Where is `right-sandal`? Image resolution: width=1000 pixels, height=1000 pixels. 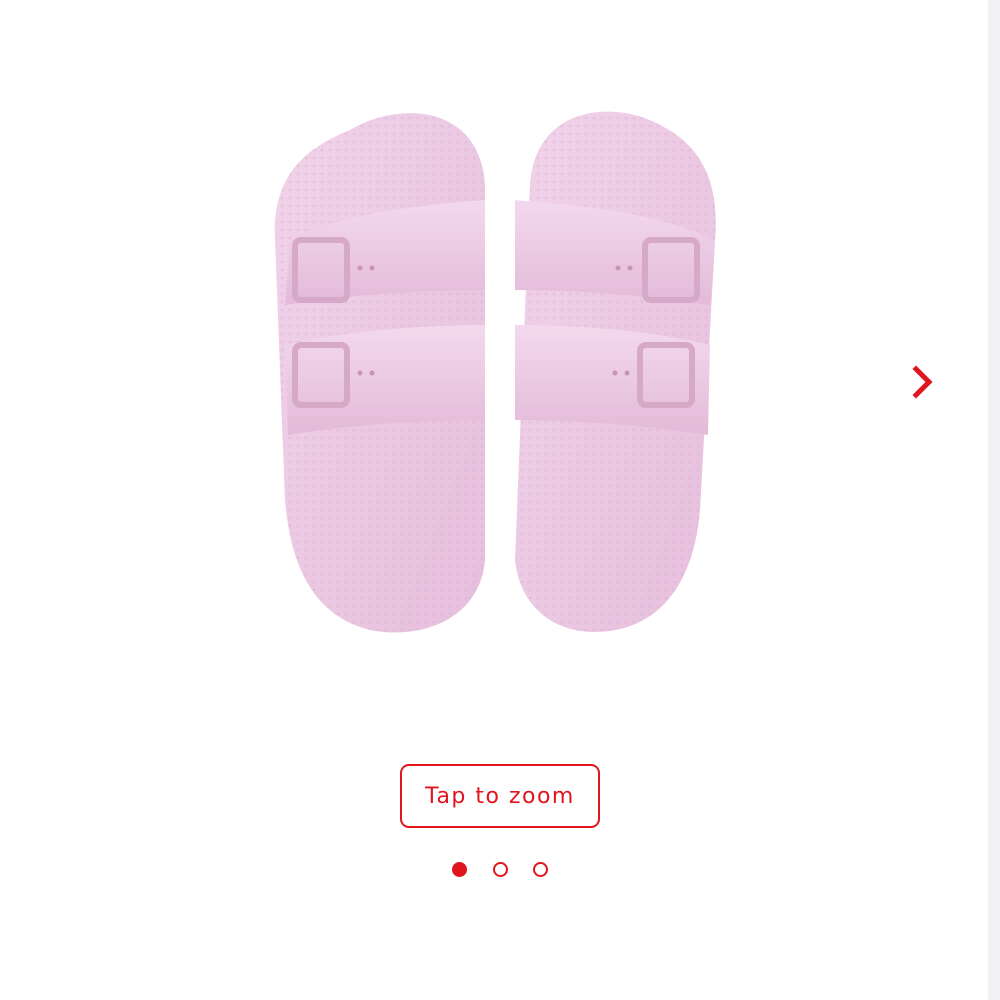 right-sandal is located at coordinates (615, 371).